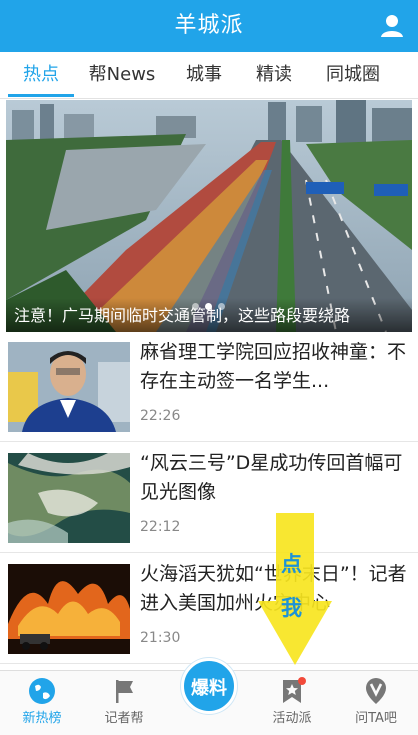 The height and width of the screenshot is (735, 418). What do you see at coordinates (292, 718) in the screenshot?
I see `nav-label: 活动派` at bounding box center [292, 718].